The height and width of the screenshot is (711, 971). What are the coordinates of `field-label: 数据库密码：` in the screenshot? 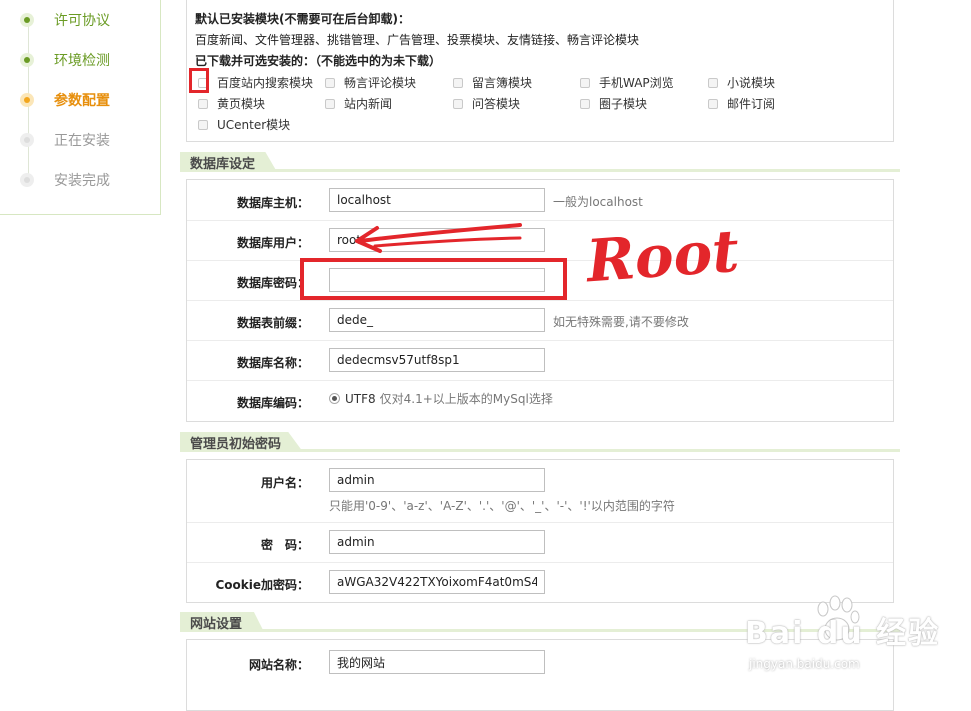 It's located at (272, 283).